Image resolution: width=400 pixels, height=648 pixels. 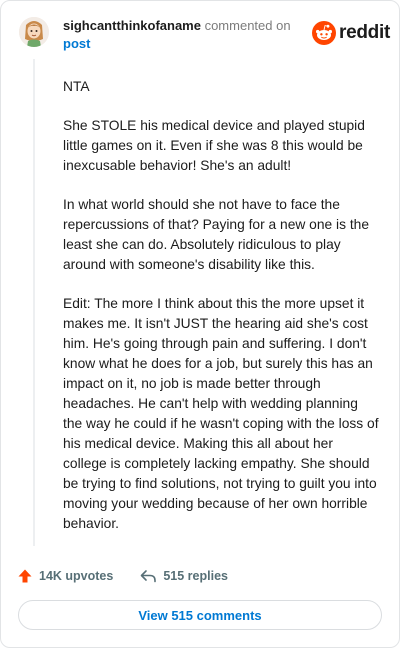 I want to click on upvote-button: 14K upvotes, so click(x=65, y=576).